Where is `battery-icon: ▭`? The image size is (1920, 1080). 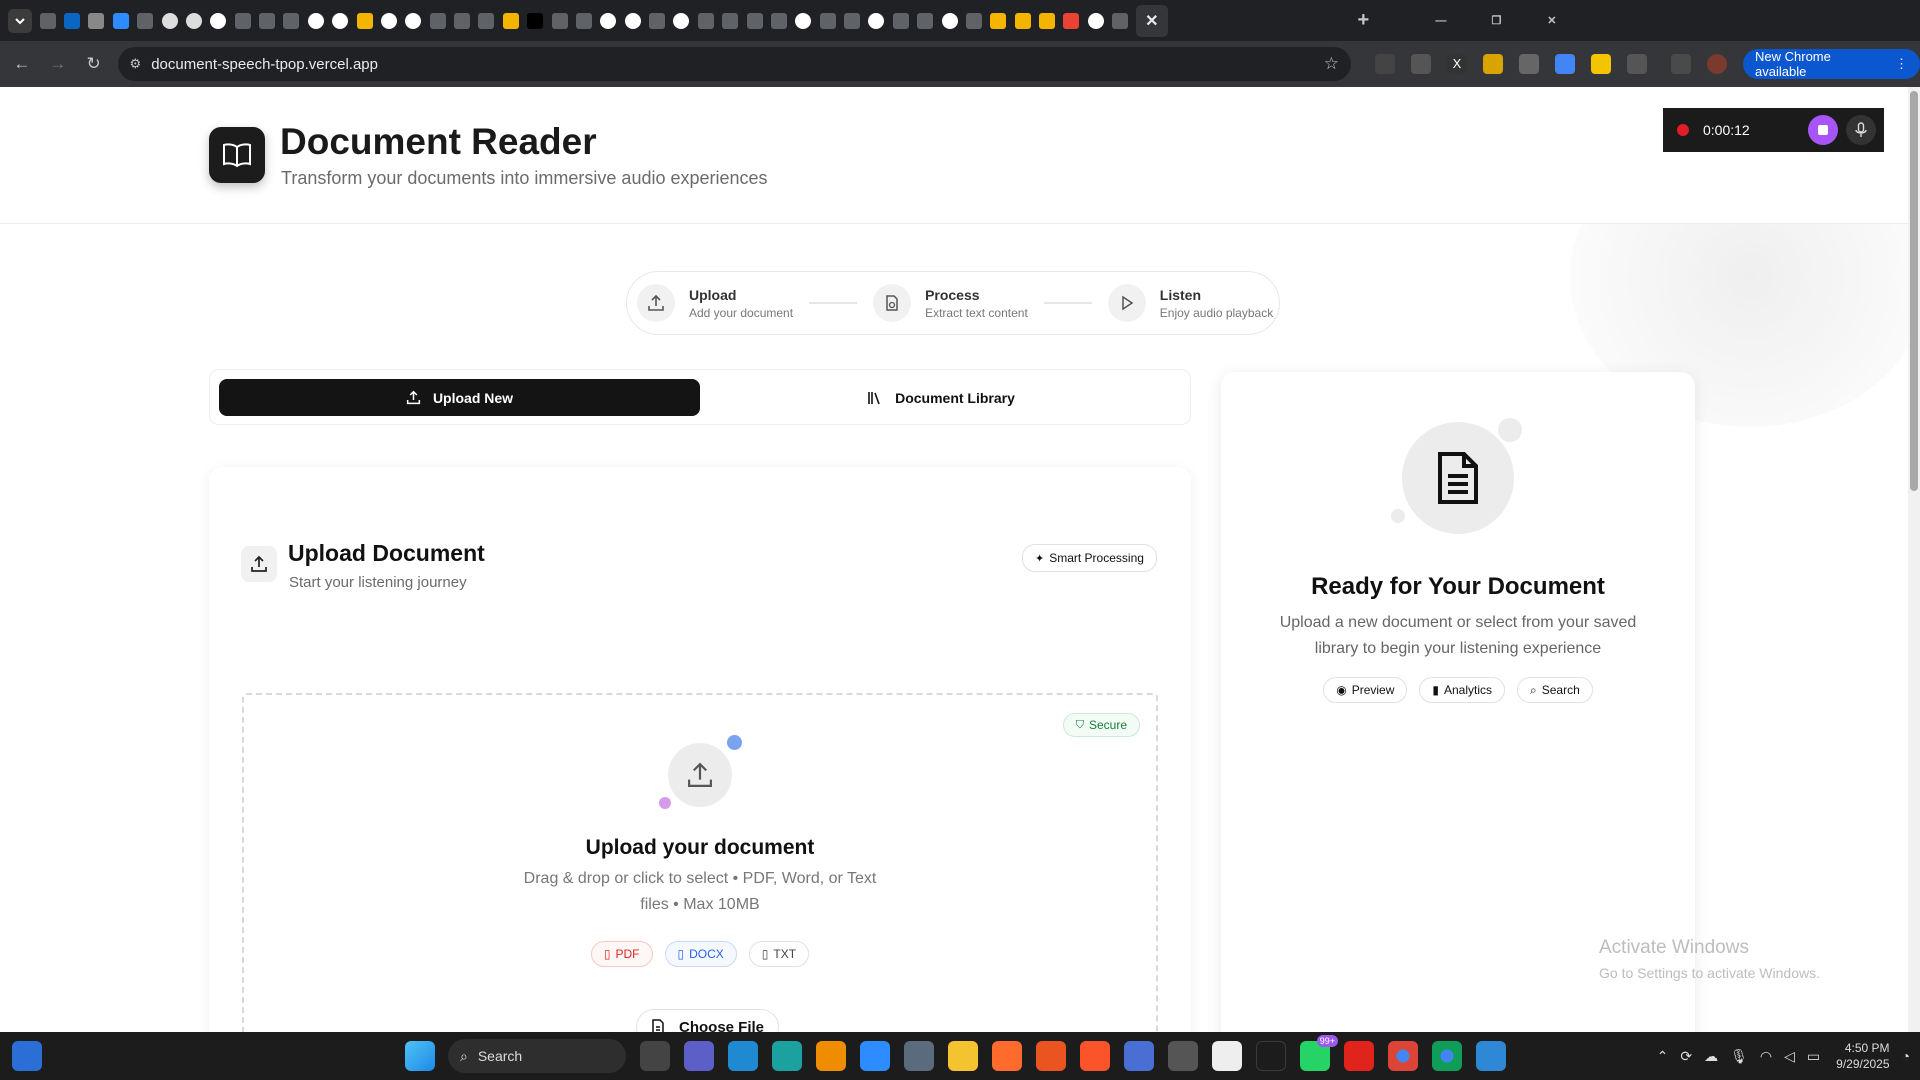 battery-icon: ▭ is located at coordinates (1813, 1056).